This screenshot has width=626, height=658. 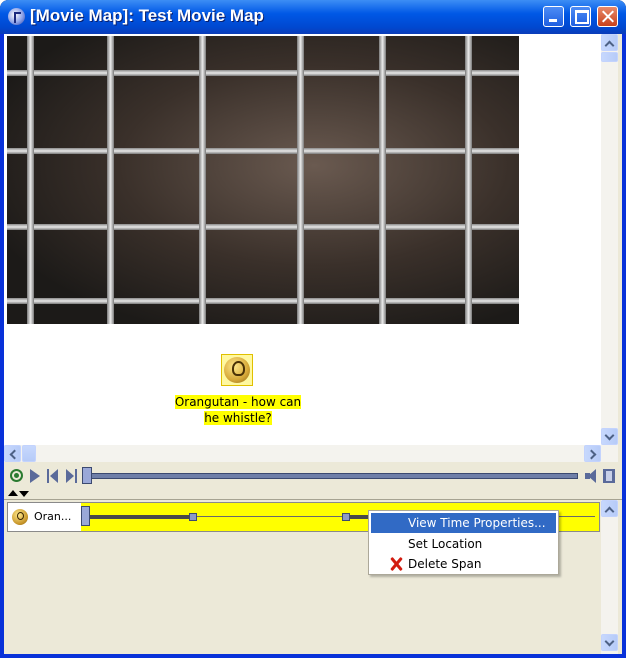 I want to click on menu-item-delete-span: Delete Span, so click(x=463, y=564).